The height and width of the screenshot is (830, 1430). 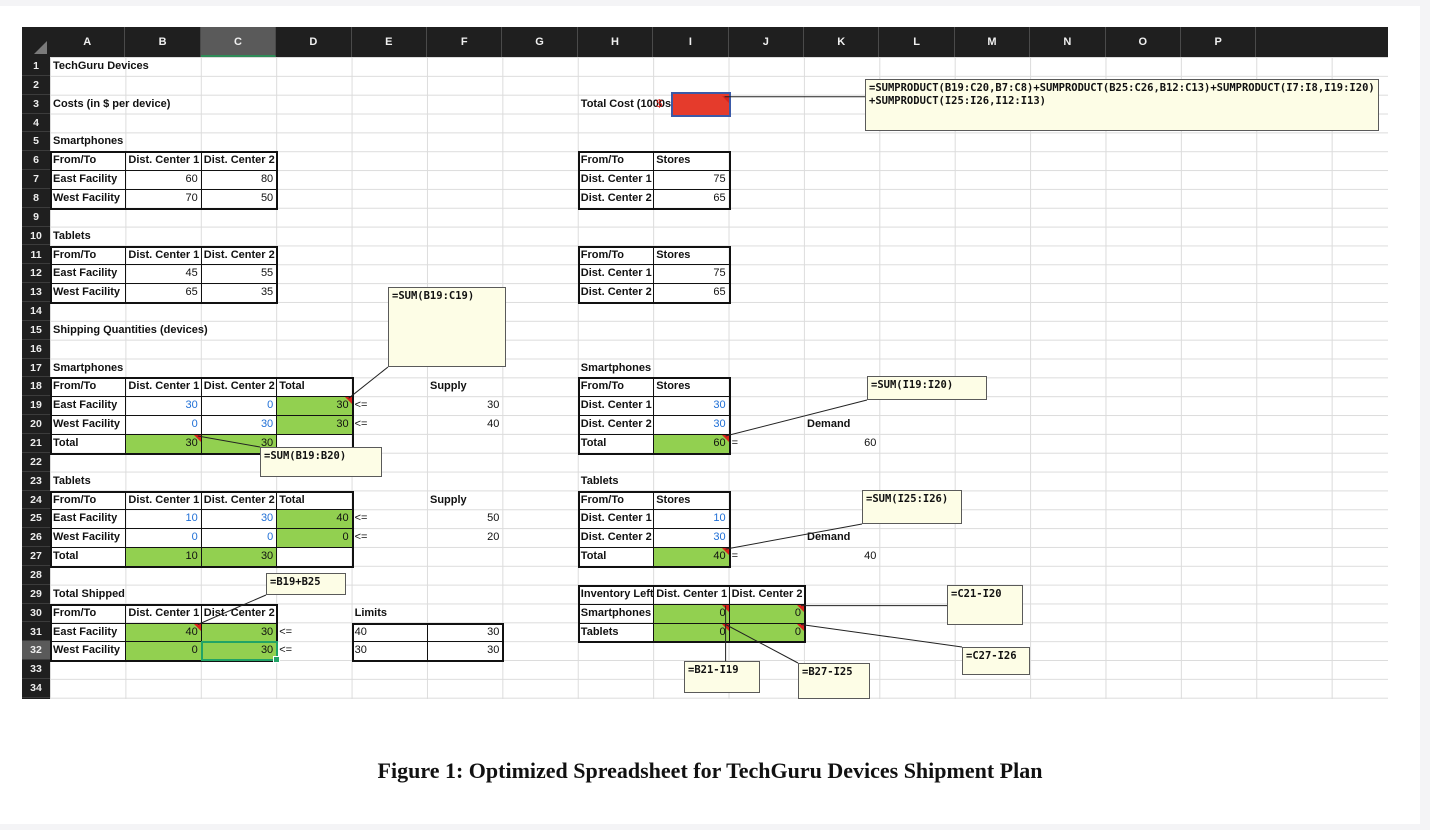 What do you see at coordinates (238, 632) in the screenshot?
I see `cell-c31: 30` at bounding box center [238, 632].